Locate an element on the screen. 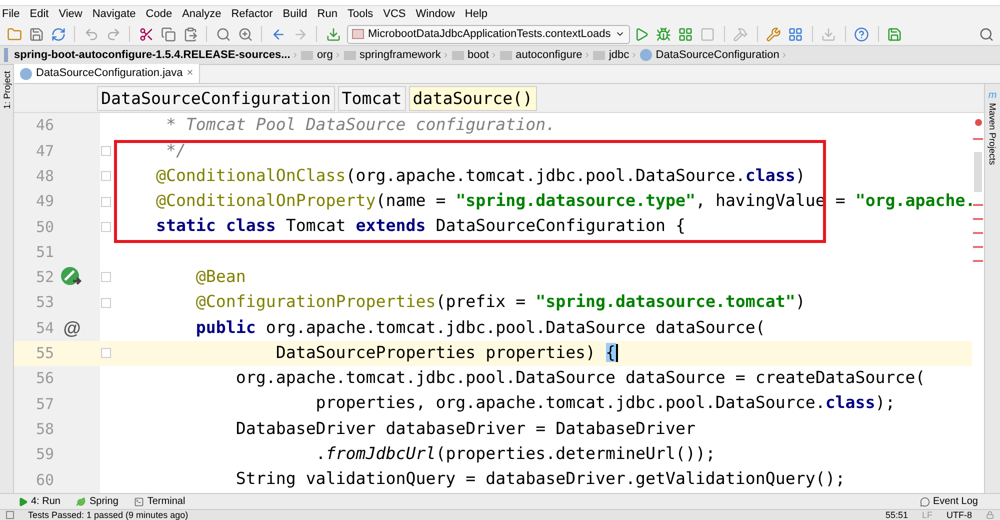 The height and width of the screenshot is (520, 1000). structure-path-item: dataSource() is located at coordinates (472, 98).